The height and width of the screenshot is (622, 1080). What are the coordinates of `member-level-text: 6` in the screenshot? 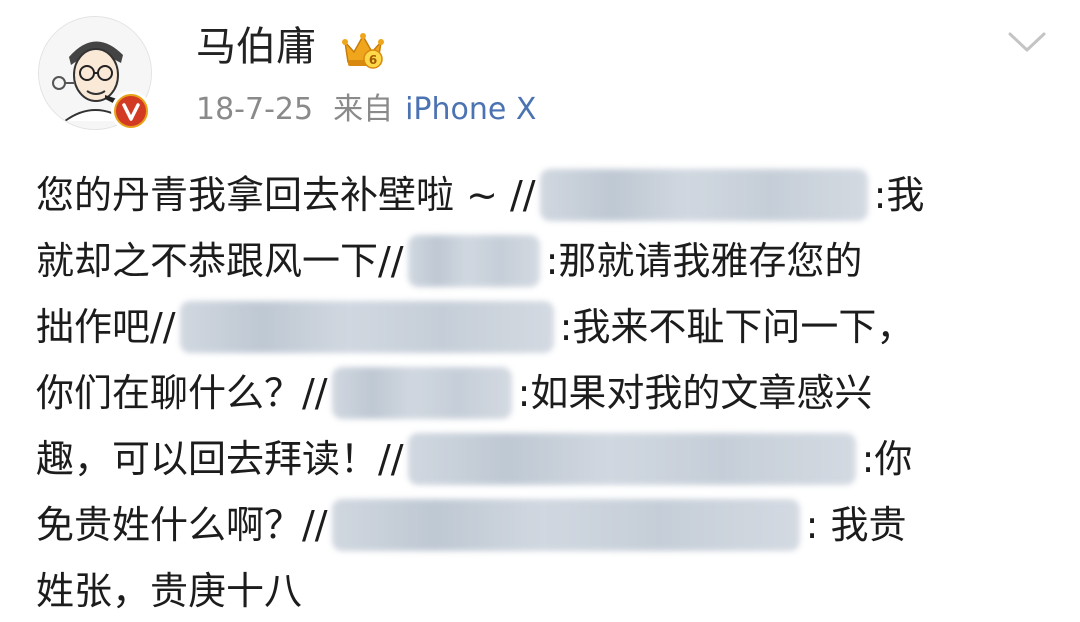 It's located at (373, 60).